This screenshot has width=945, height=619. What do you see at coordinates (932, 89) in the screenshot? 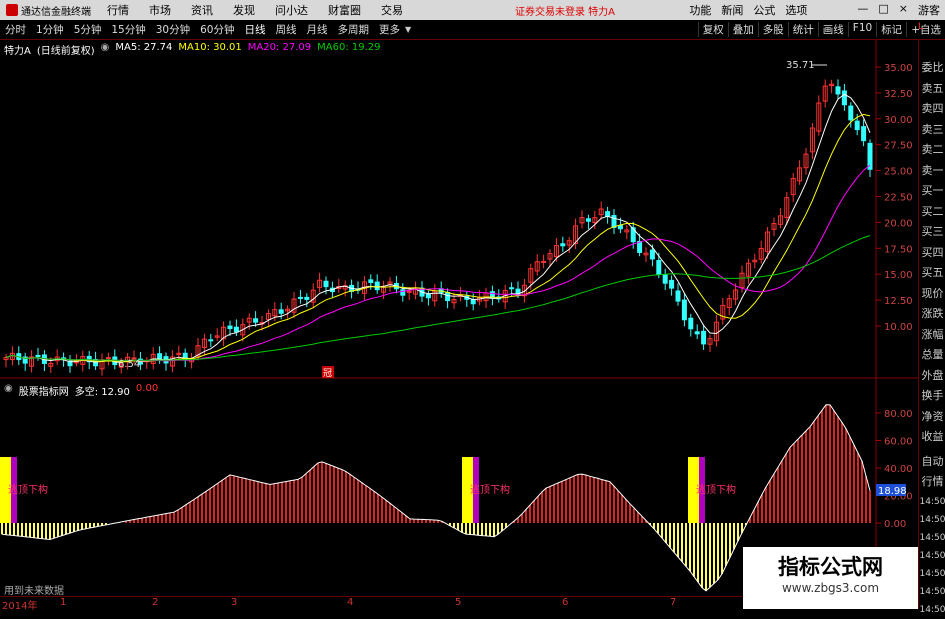
I see `sidebar-item-sell5: 卖五` at bounding box center [932, 89].